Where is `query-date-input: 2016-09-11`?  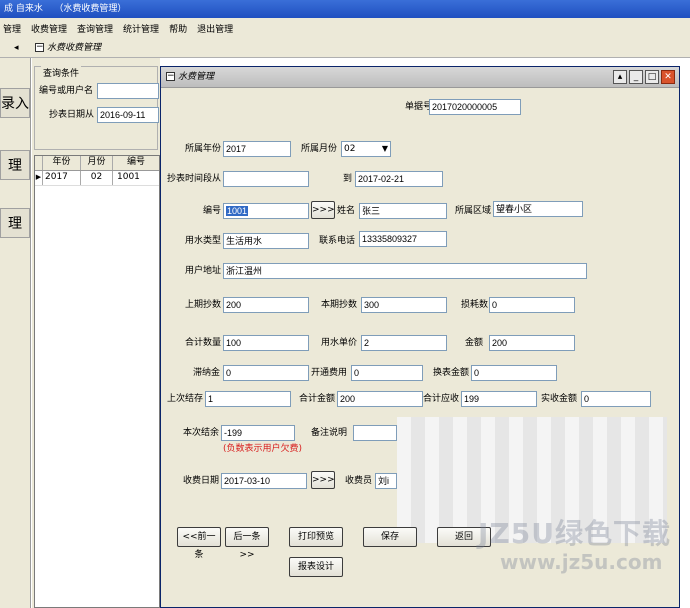 query-date-input: 2016-09-11 is located at coordinates (128, 115).